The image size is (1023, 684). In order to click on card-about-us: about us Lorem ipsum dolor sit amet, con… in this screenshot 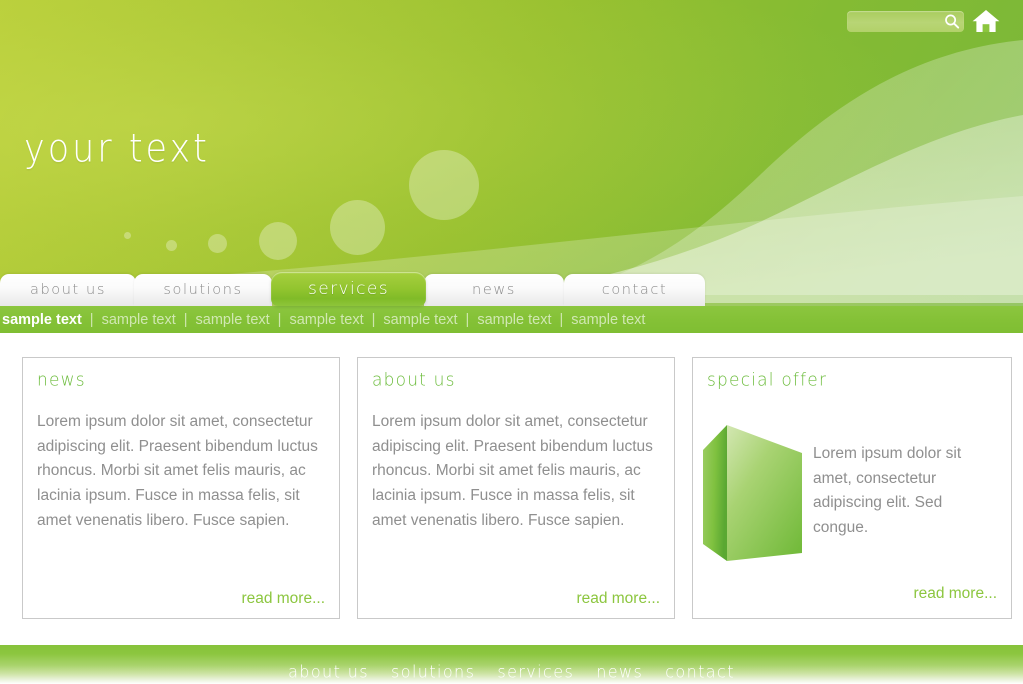, I will do `click(516, 488)`.